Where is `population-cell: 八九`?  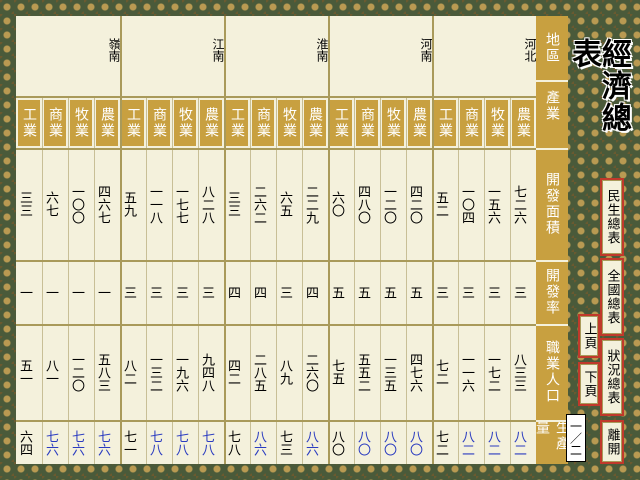 population-cell: 八九 is located at coordinates (284, 372).